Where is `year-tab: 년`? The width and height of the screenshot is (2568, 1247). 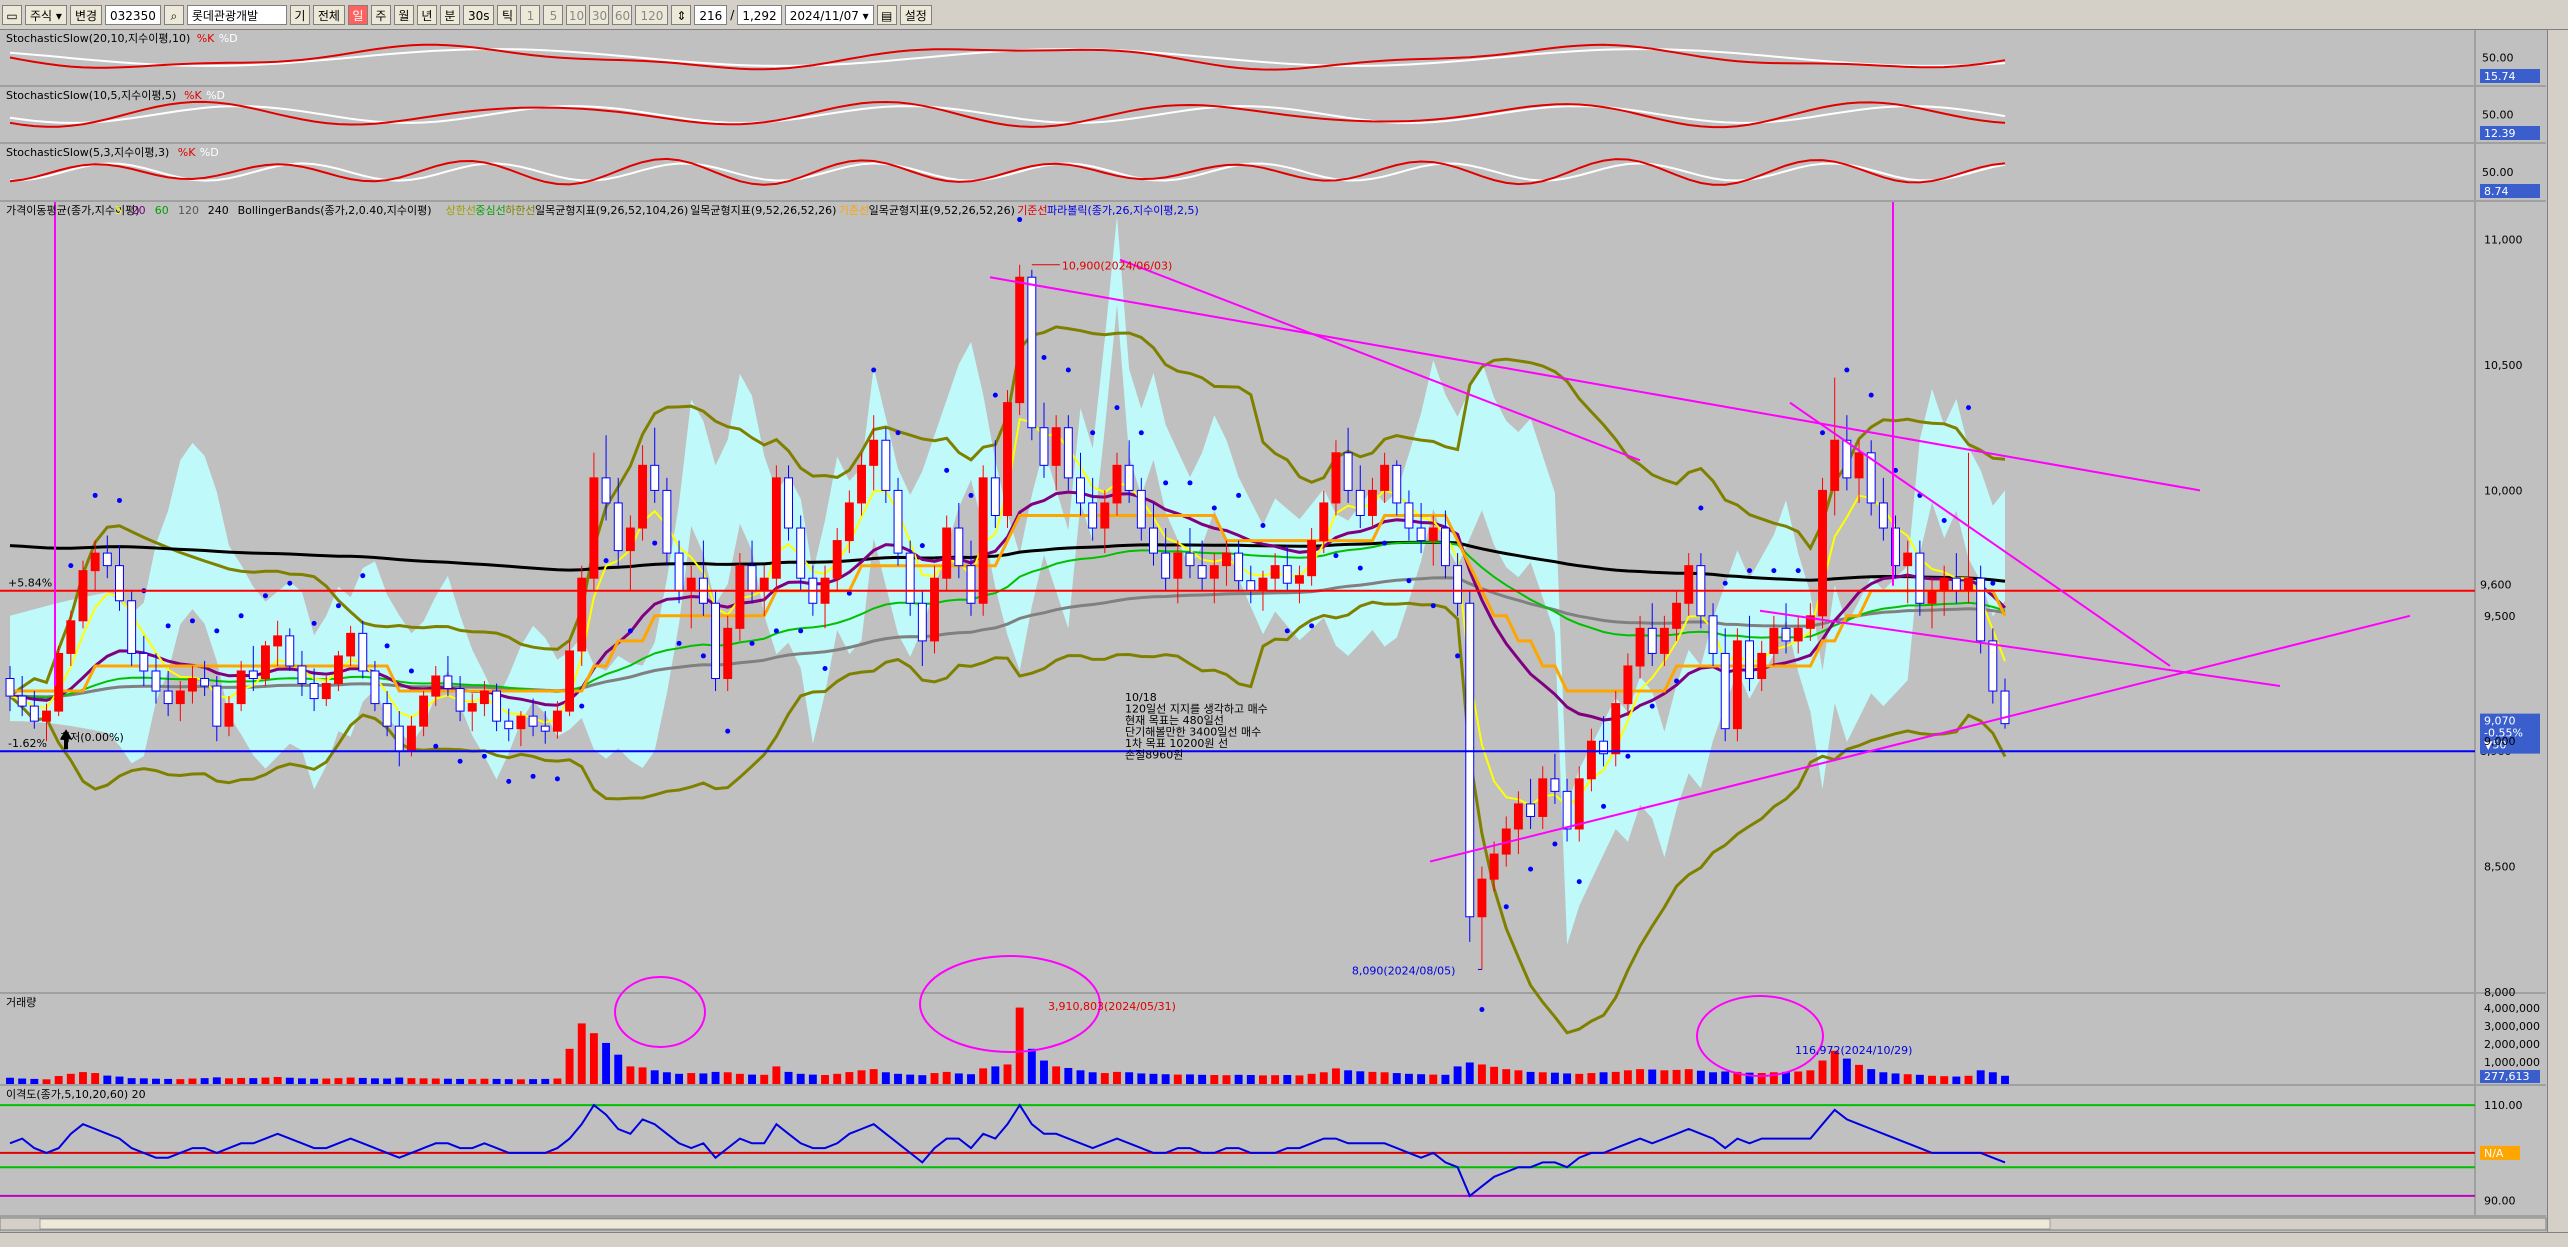 year-tab: 년 is located at coordinates (426, 14).